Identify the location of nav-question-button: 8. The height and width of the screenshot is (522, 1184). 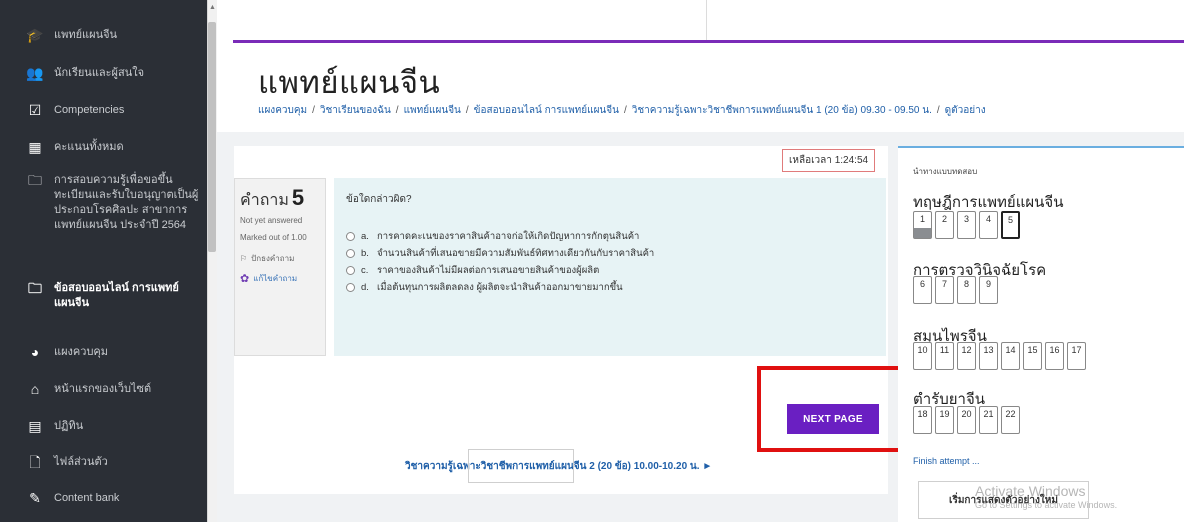
(966, 290).